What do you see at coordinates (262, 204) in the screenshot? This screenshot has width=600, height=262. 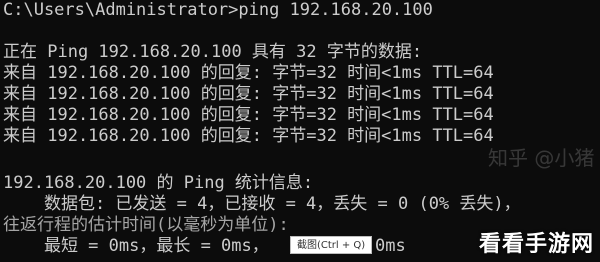 I see `packets-summary: 数据包: 已发送 = 4，已接收 = 4，丢失 = 0 (0% 丢失)，` at bounding box center [262, 204].